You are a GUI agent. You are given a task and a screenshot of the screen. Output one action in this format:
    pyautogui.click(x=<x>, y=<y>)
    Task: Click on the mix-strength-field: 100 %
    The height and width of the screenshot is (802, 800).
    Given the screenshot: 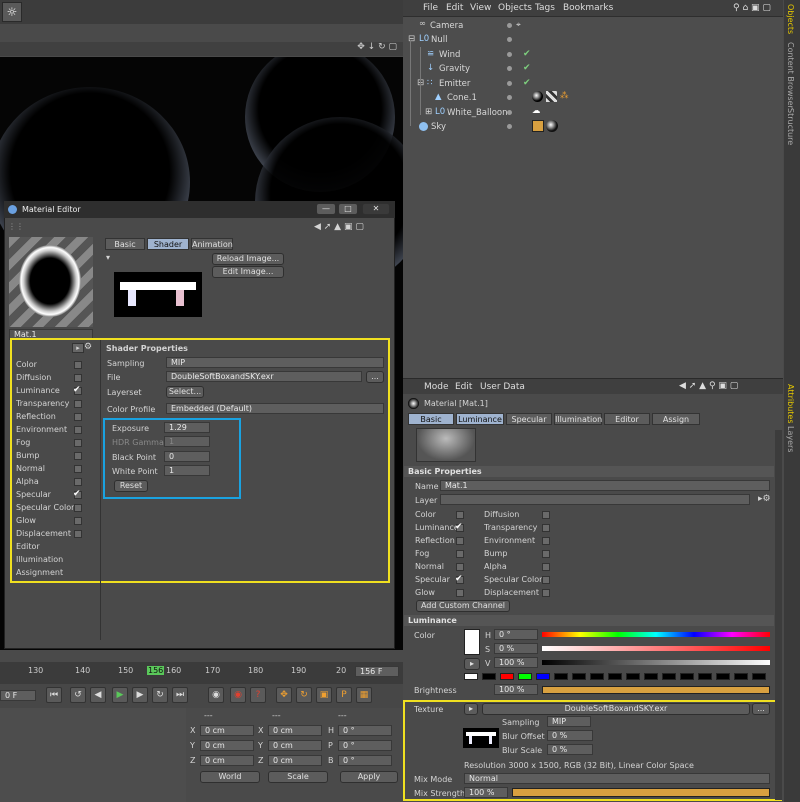 What is the action you would take?
    pyautogui.click(x=486, y=792)
    